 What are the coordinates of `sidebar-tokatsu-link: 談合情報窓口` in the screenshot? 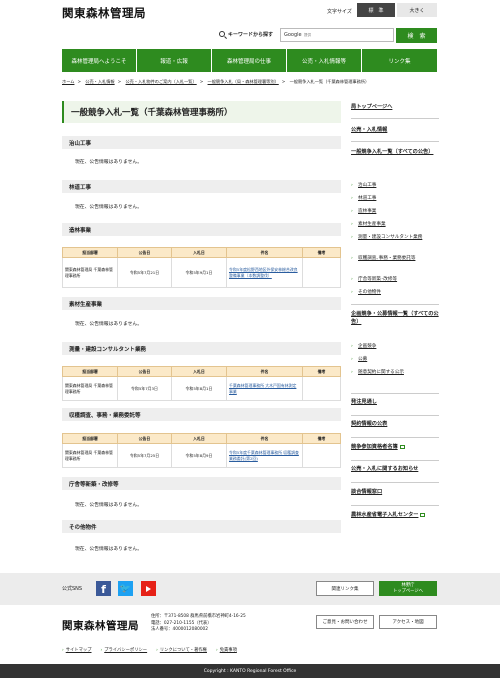 It's located at (395, 493).